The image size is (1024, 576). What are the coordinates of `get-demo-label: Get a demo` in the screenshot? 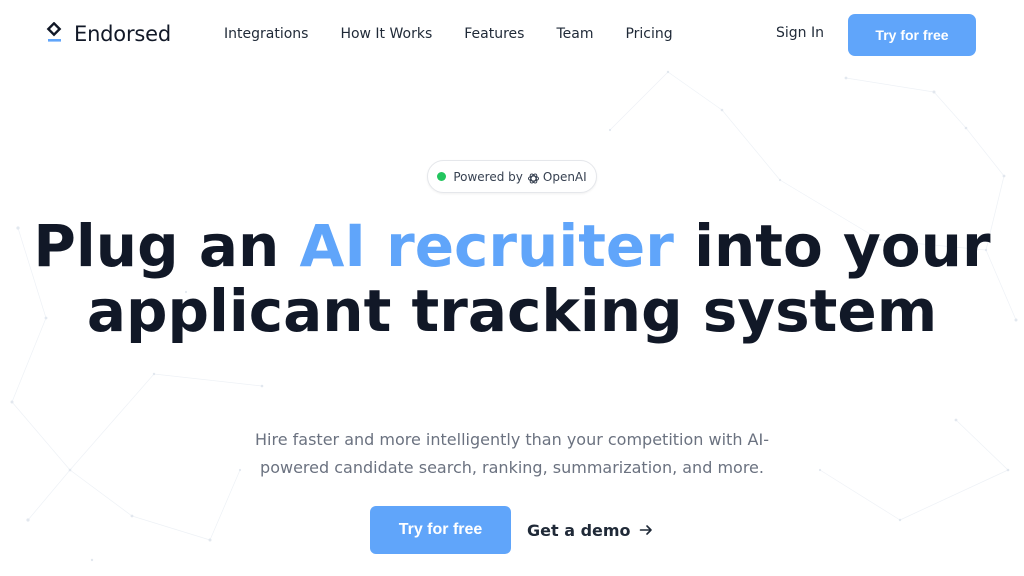 It's located at (579, 530).